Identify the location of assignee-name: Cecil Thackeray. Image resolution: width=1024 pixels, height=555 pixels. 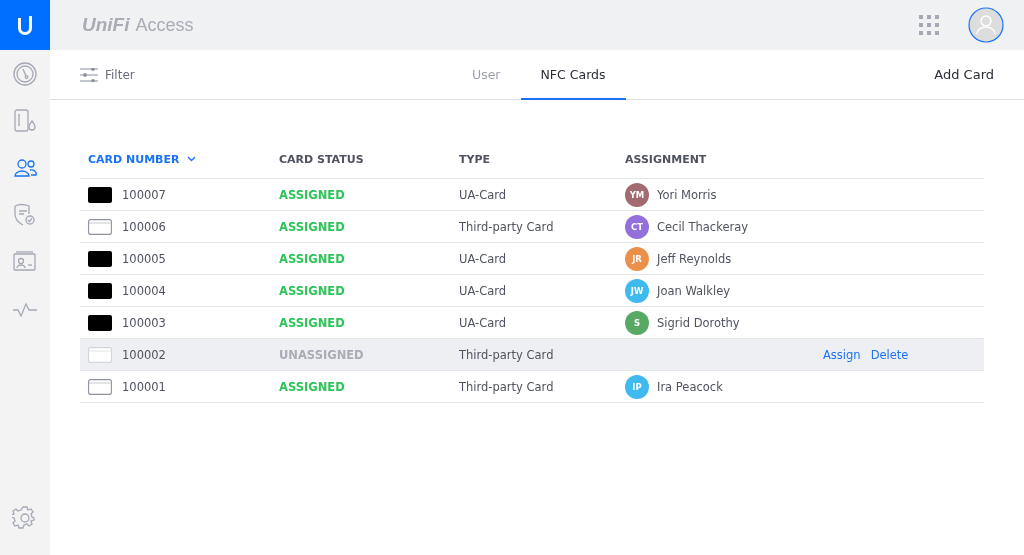
(703, 226).